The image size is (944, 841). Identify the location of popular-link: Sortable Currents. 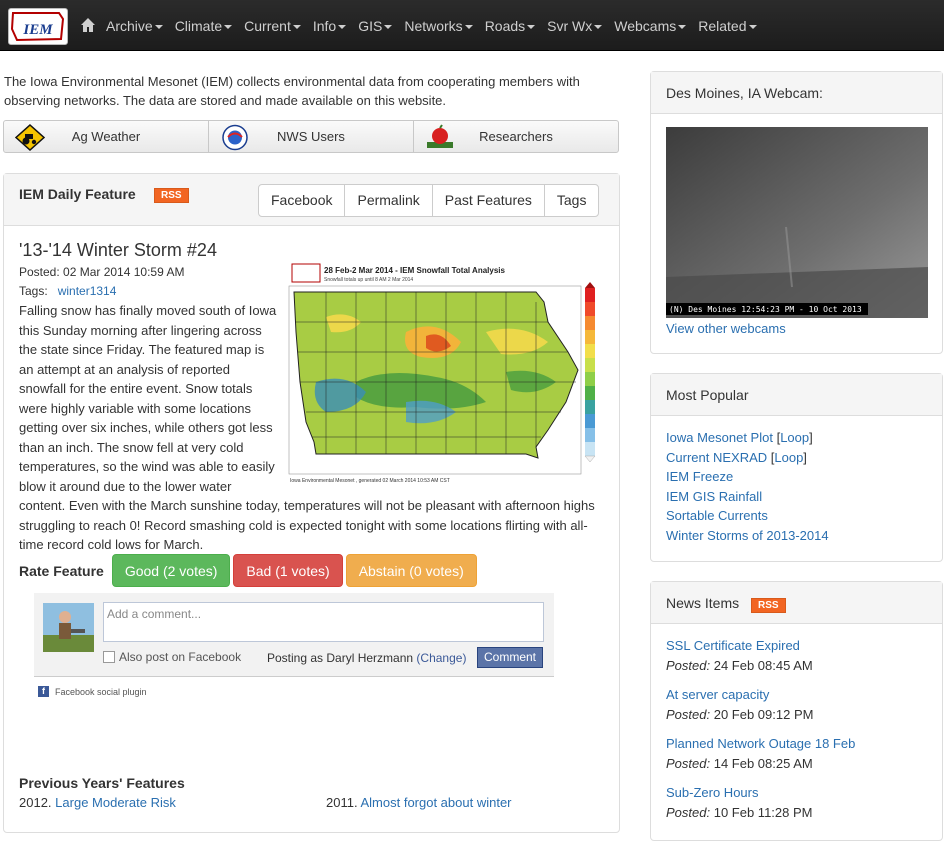
(717, 515).